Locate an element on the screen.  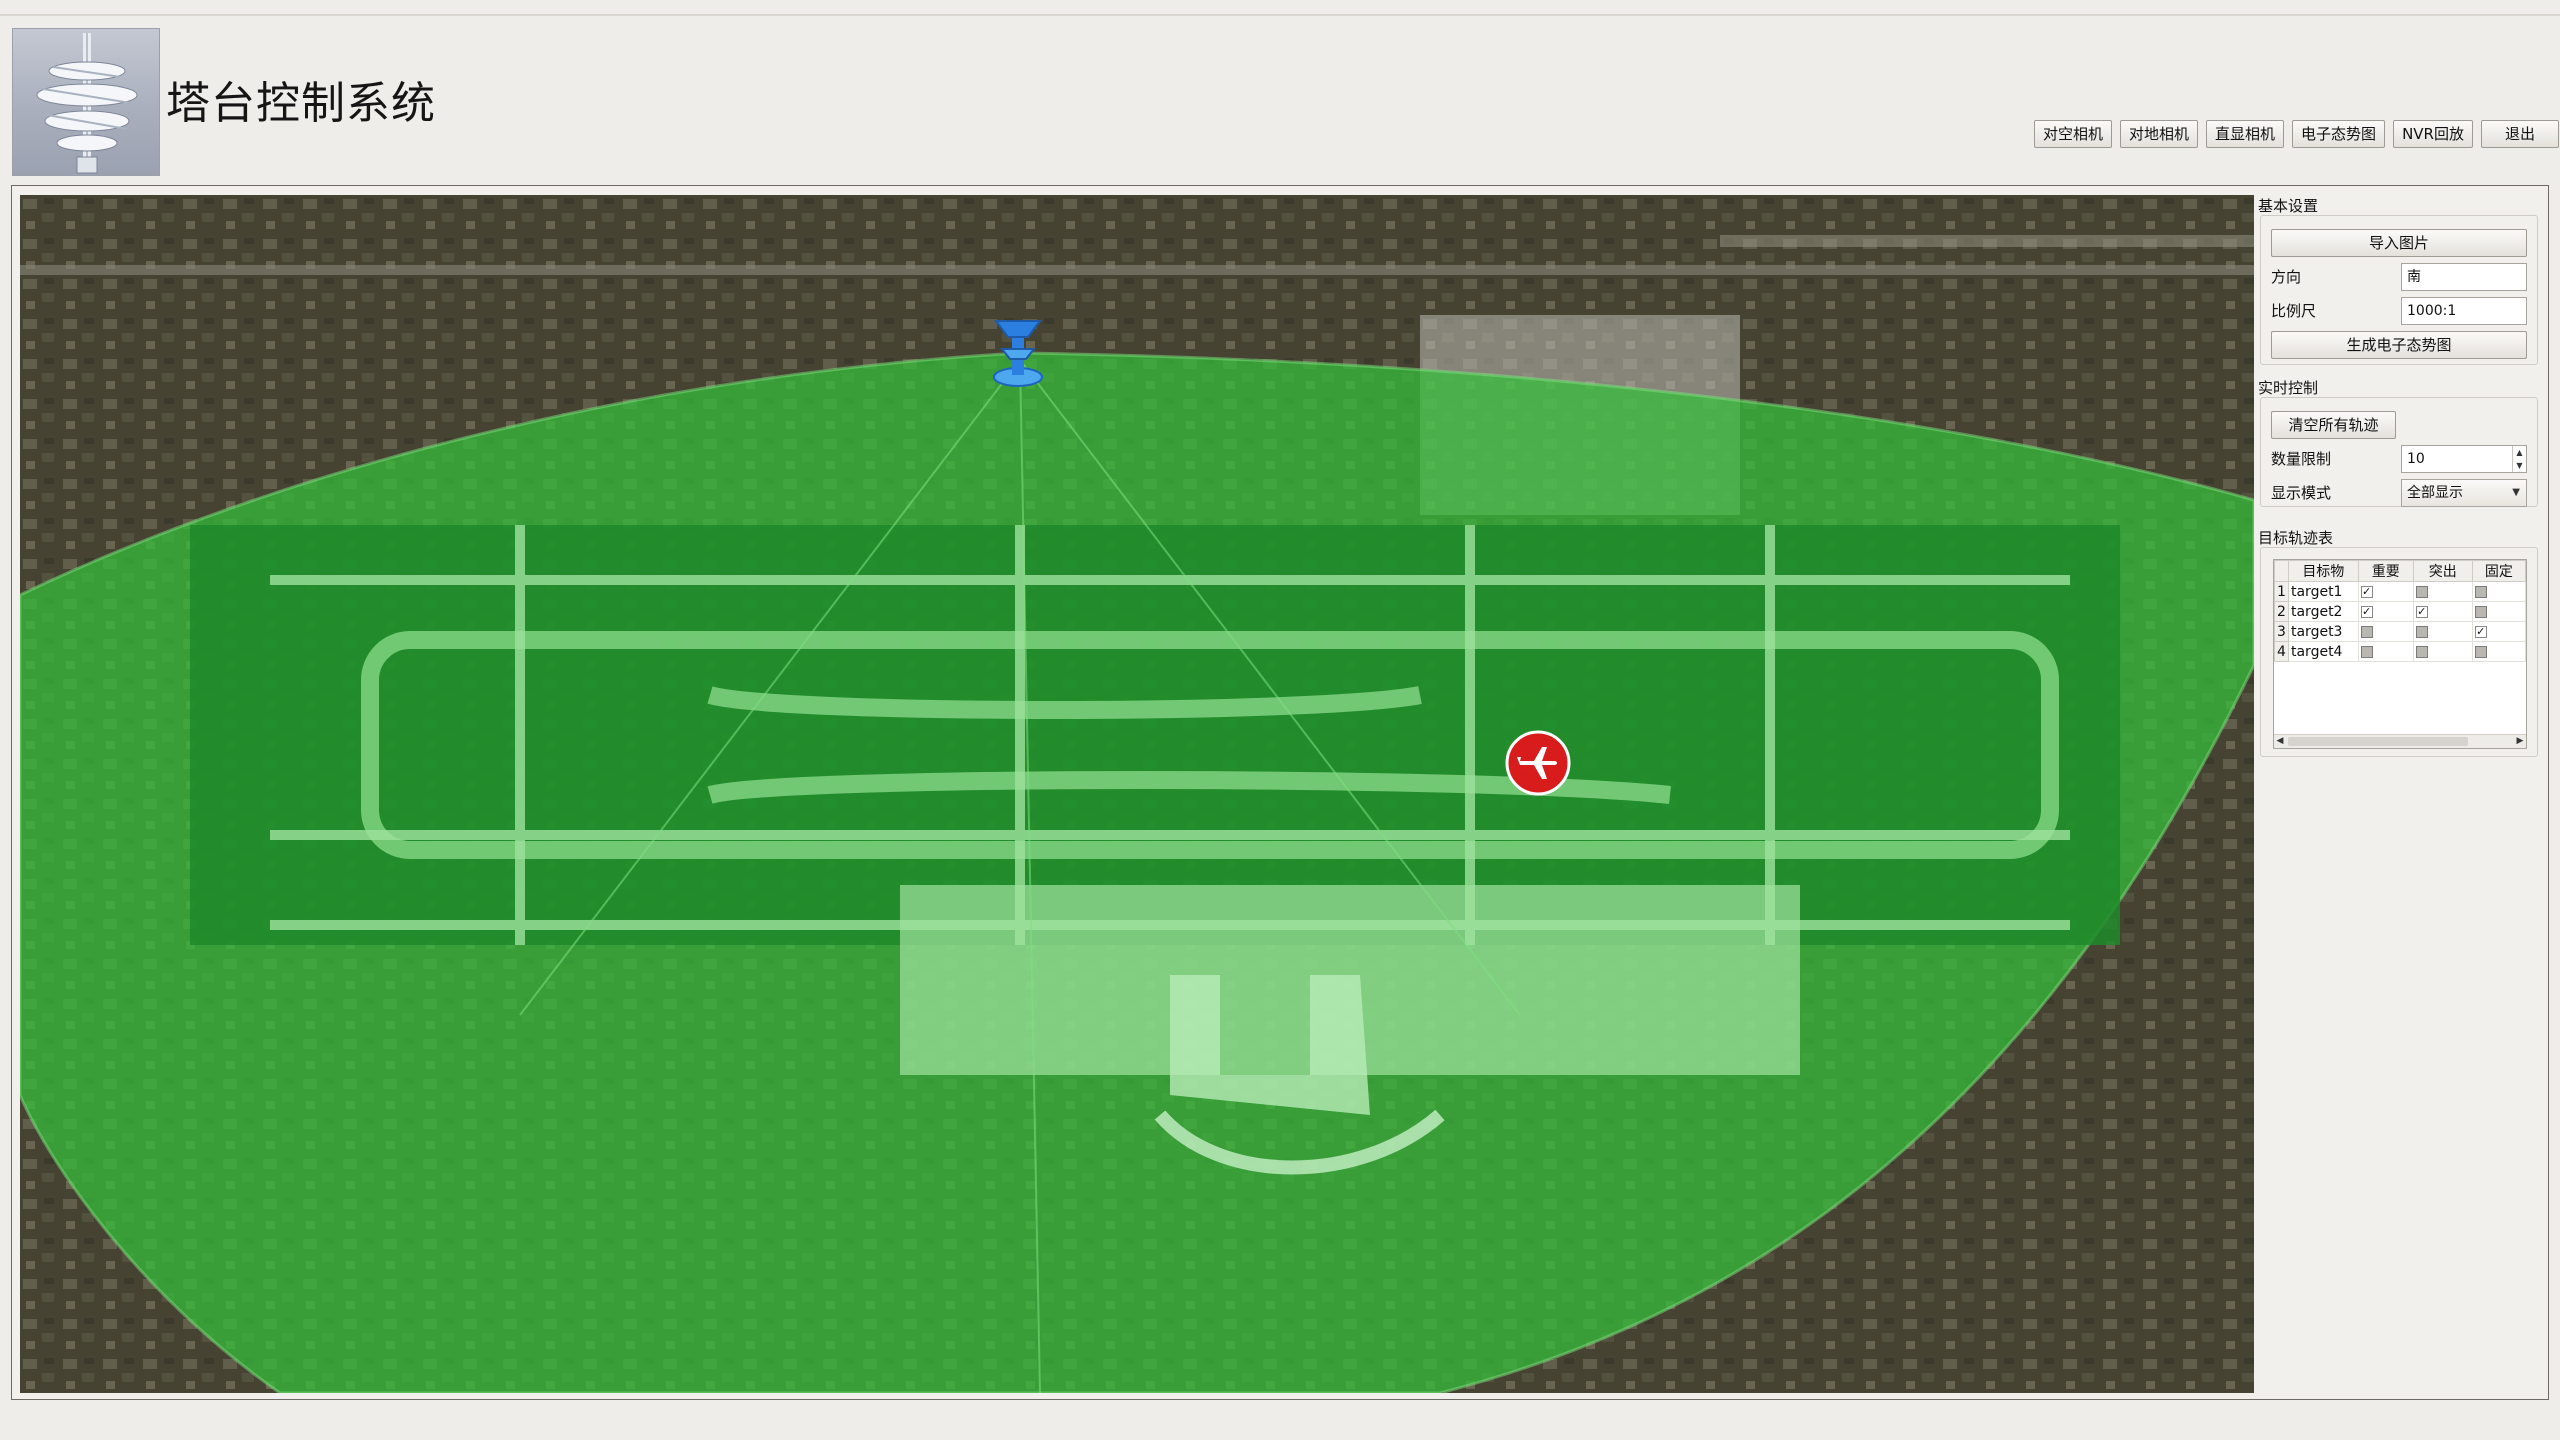
fixed-cell: ✓ is located at coordinates (2498, 631).